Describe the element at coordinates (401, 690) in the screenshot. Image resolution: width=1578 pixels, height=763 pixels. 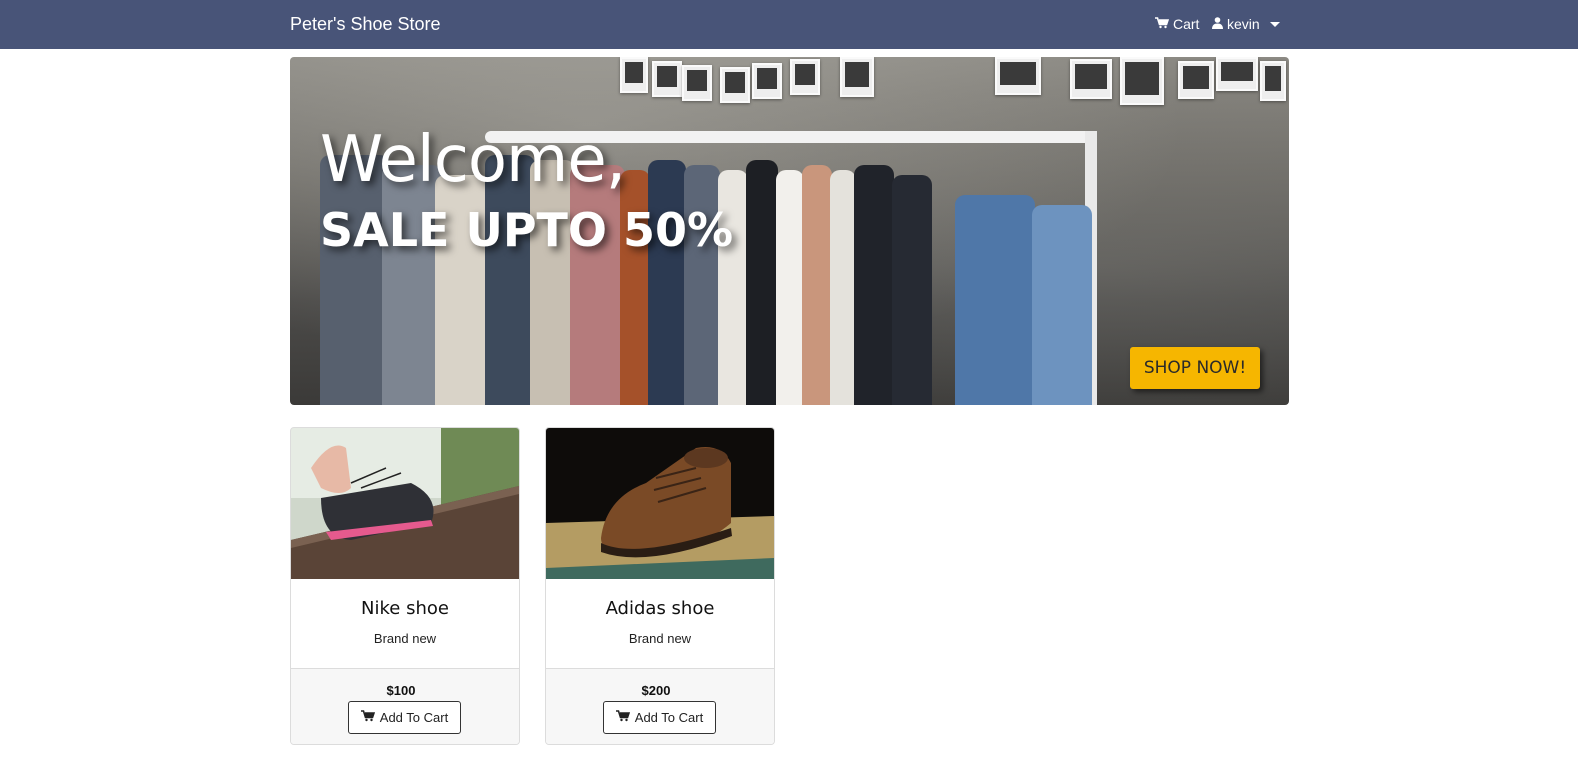
I see `product-price: $100` at that location.